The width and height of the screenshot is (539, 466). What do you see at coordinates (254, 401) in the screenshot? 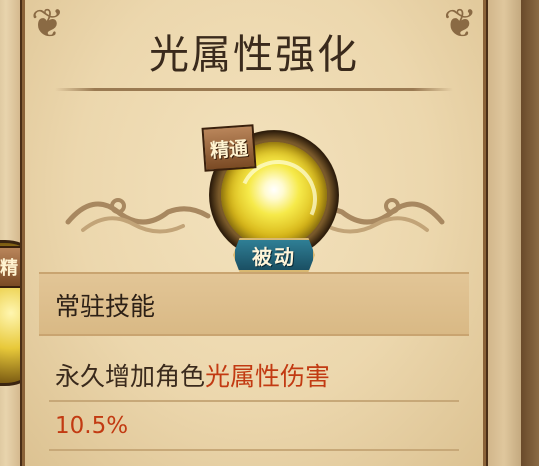
I see `description-divider` at bounding box center [254, 401].